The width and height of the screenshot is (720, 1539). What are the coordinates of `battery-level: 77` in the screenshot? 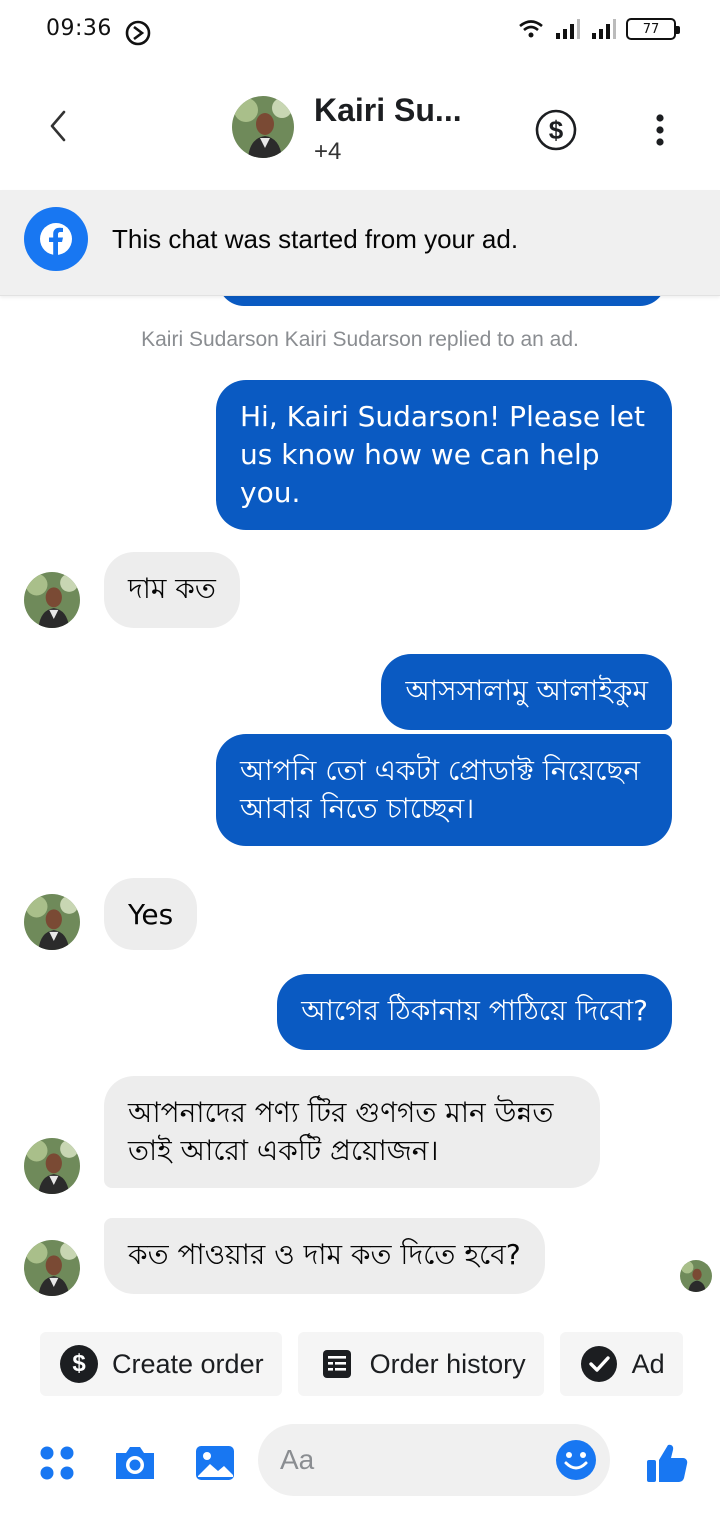 It's located at (651, 29).